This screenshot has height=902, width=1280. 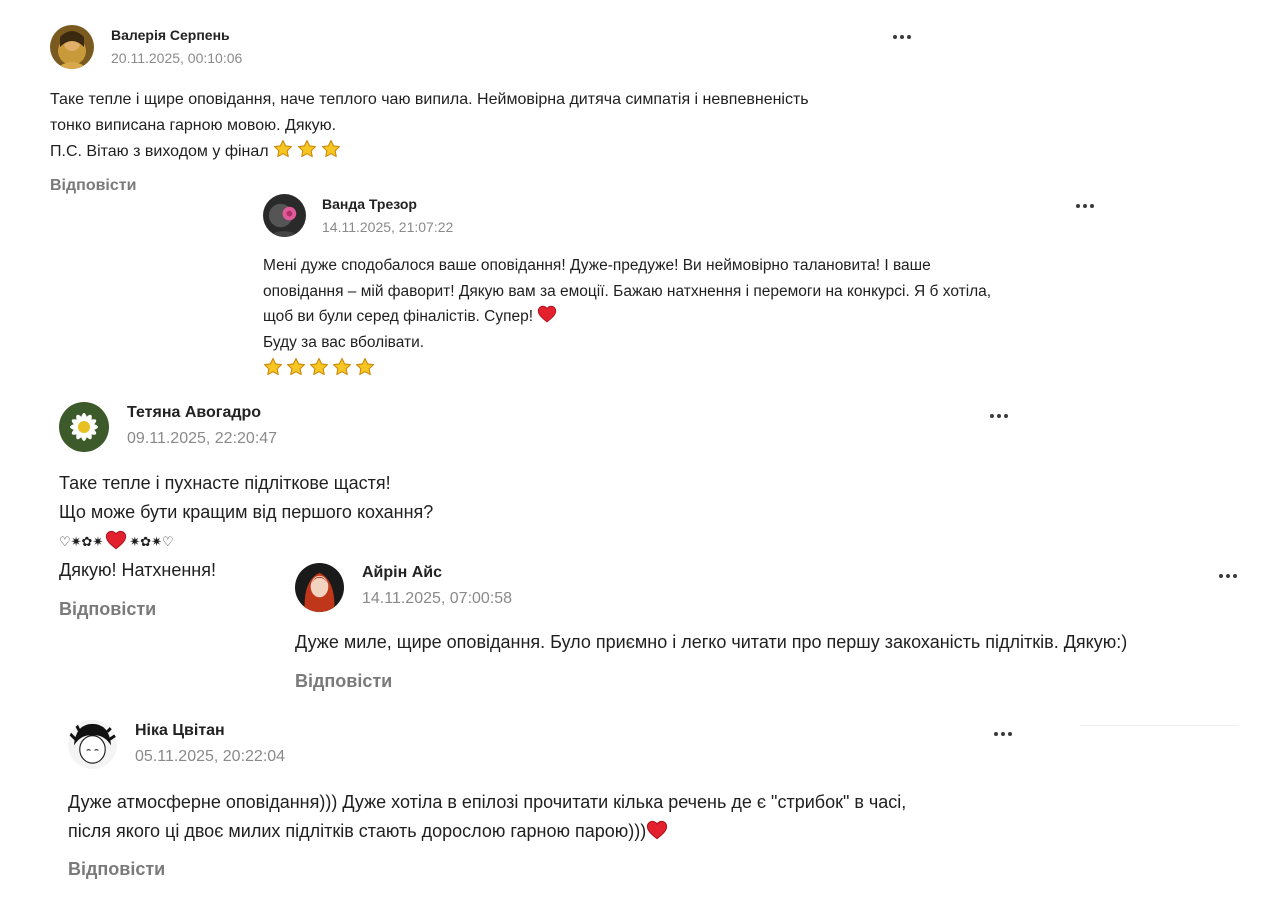 I want to click on author-name: Валерія Серпень, so click(x=170, y=35).